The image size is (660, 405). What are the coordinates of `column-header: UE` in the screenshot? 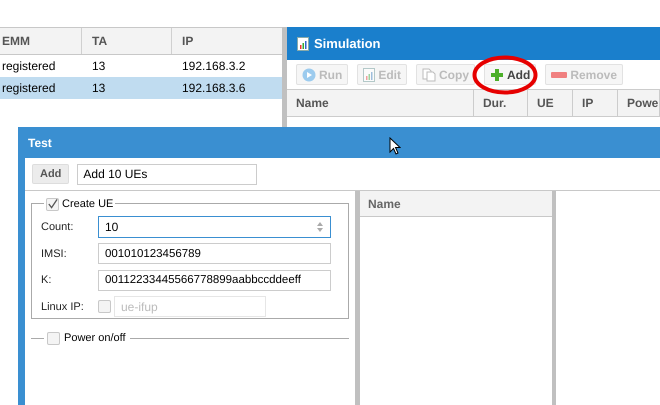 It's located at (550, 103).